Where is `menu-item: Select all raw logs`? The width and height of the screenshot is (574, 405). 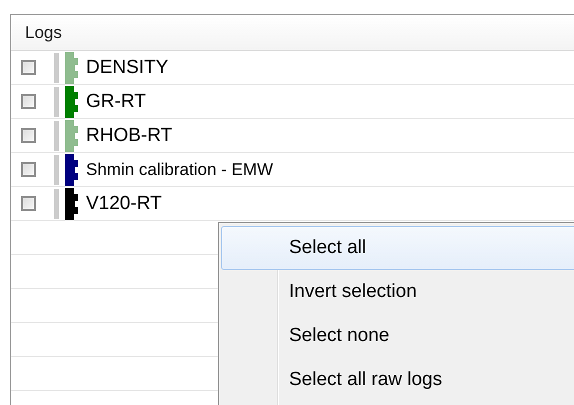
menu-item: Select all raw logs is located at coordinates (397, 380).